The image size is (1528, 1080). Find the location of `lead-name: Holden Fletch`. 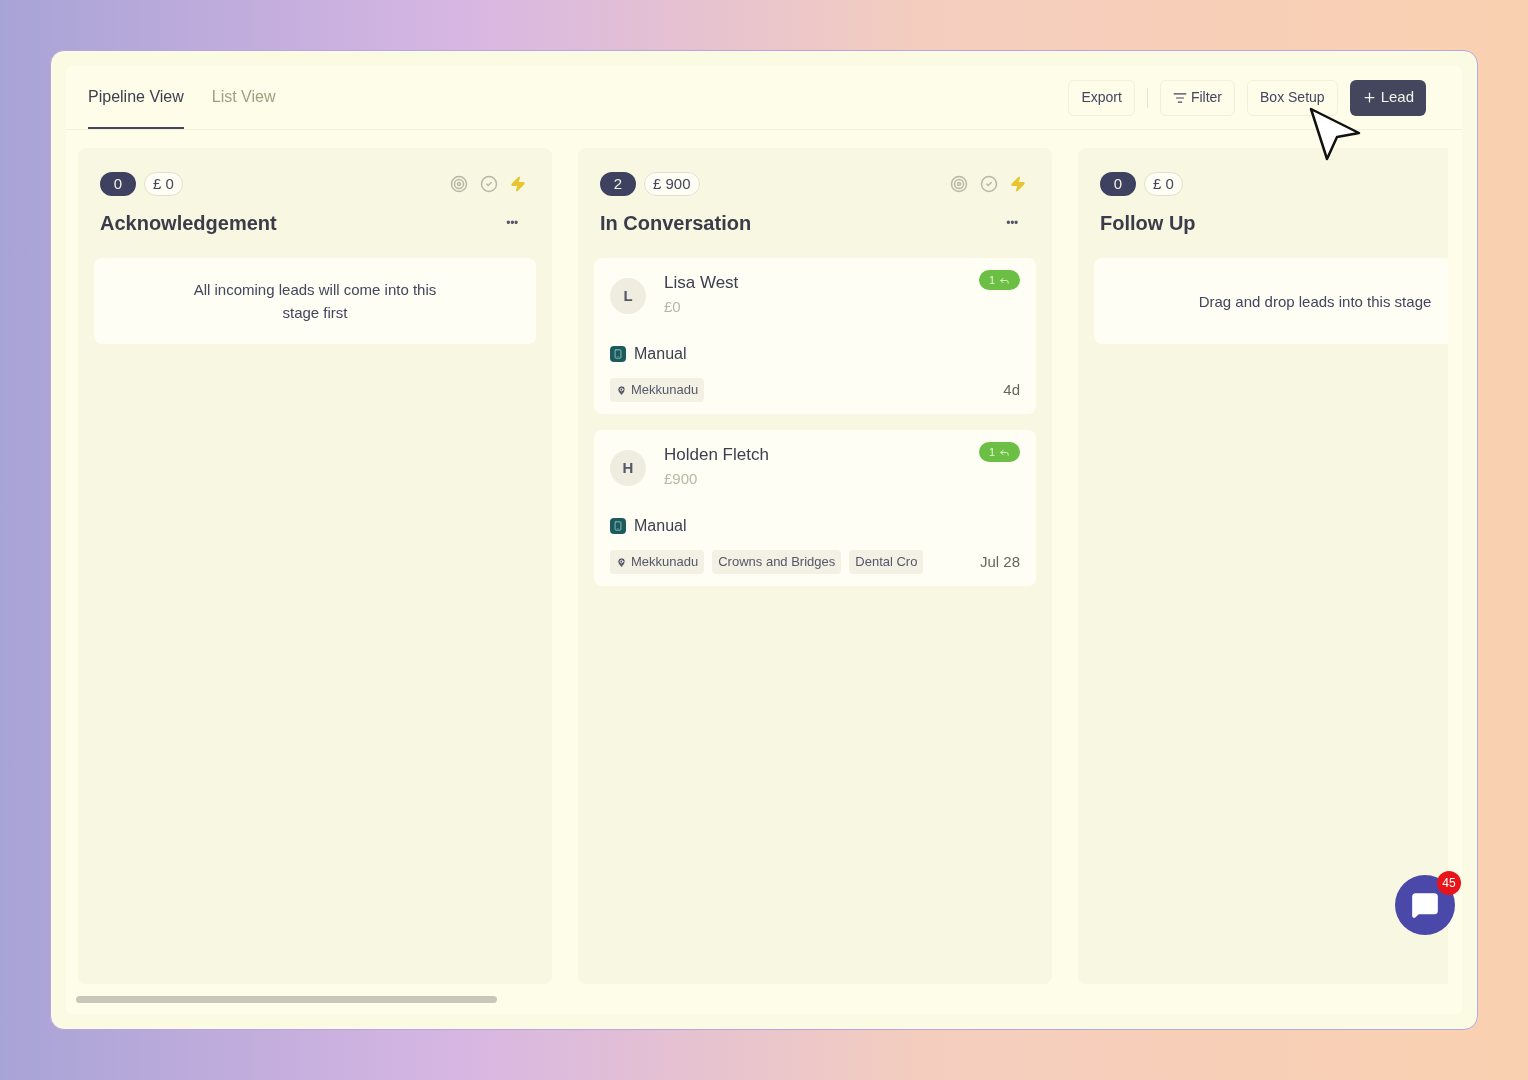

lead-name: Holden Fletch is located at coordinates (716, 455).